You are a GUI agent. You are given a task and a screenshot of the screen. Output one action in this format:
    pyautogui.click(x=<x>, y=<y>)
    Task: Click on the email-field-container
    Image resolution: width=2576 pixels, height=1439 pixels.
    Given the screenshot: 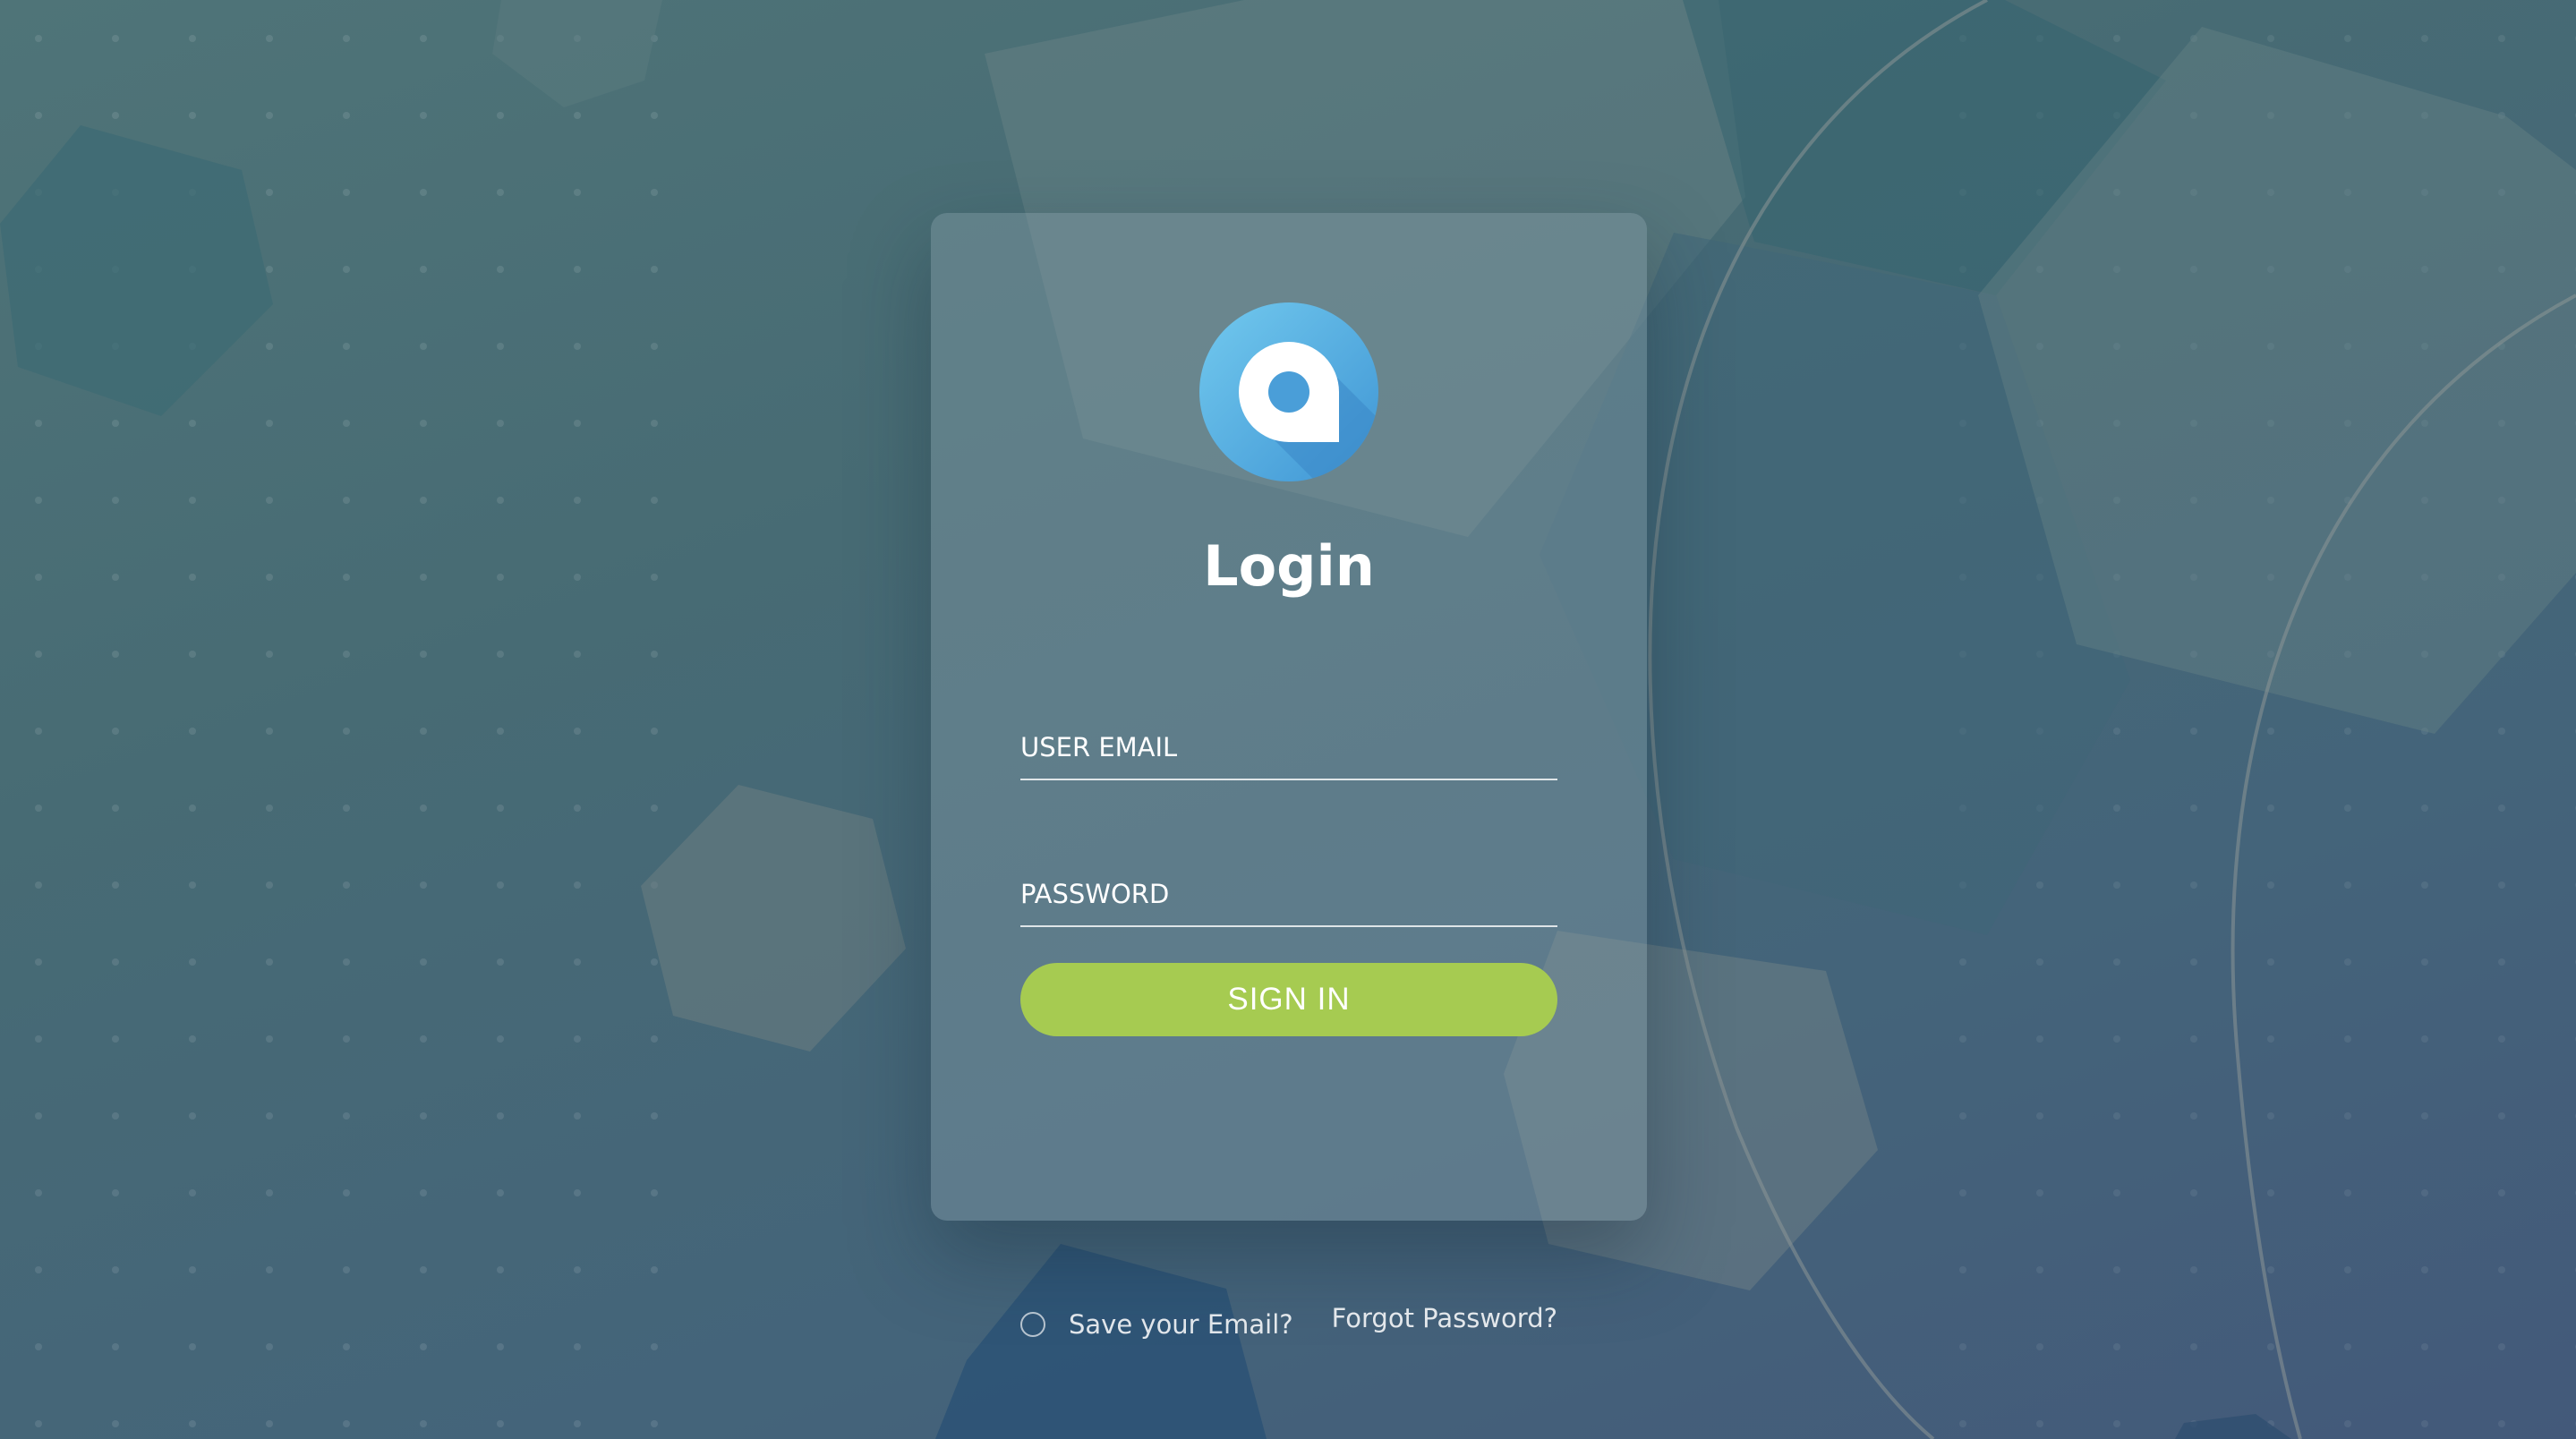 What is the action you would take?
    pyautogui.click(x=1288, y=748)
    